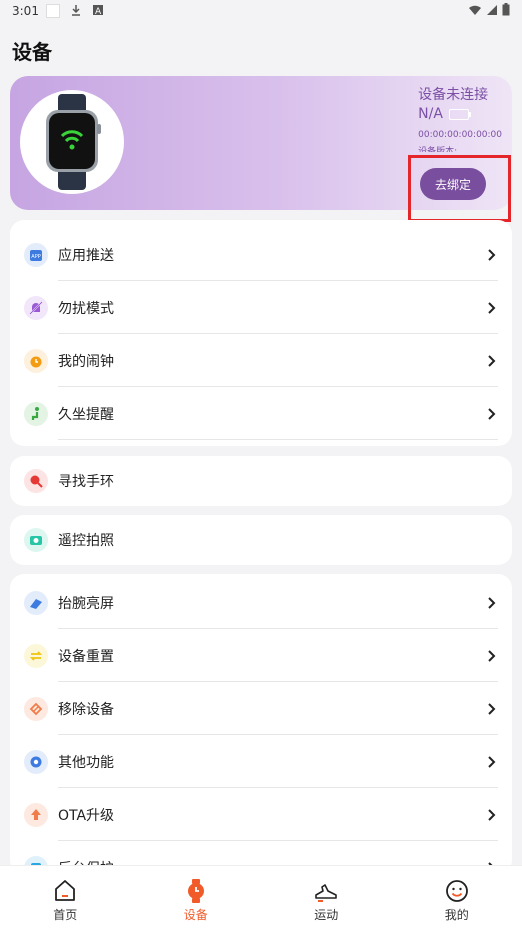  I want to click on menu-item-do-not-disturb: 勿扰模式, so click(261, 307).